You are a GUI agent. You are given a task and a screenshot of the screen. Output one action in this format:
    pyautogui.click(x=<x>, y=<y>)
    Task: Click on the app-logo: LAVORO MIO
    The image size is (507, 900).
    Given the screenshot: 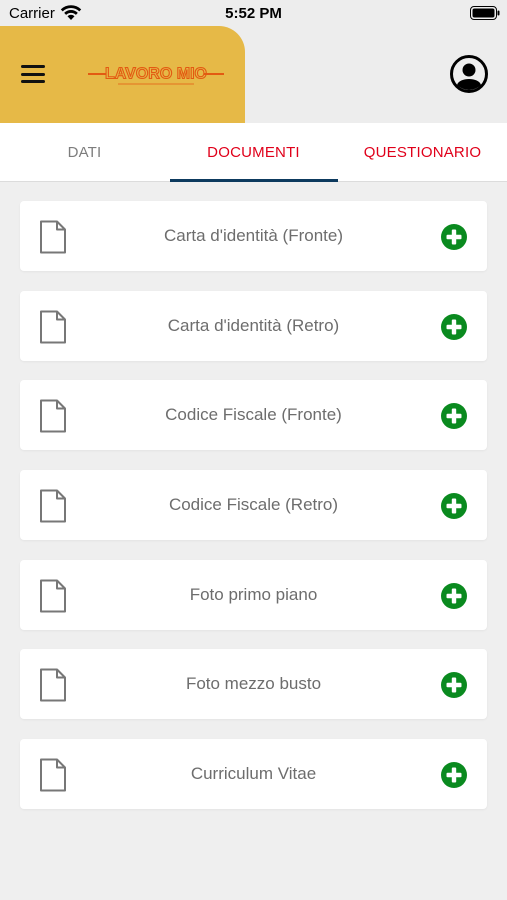 What is the action you would take?
    pyautogui.click(x=156, y=74)
    